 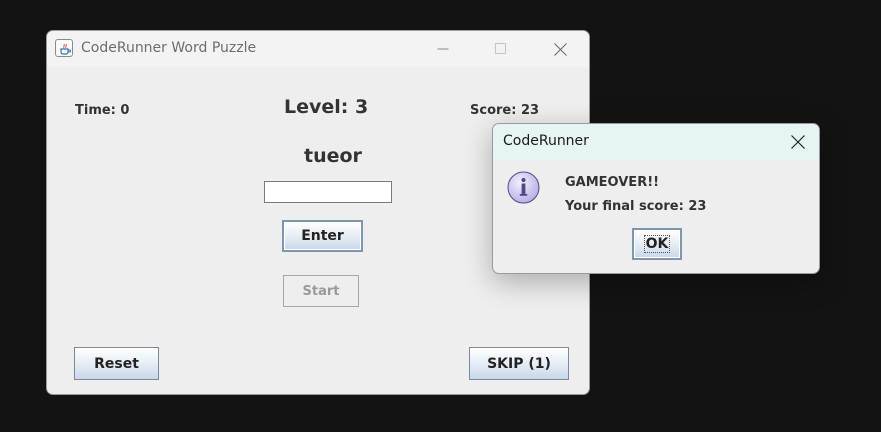 I want to click on title-bar: CodeRunner Word Puzzle, so click(x=318, y=49).